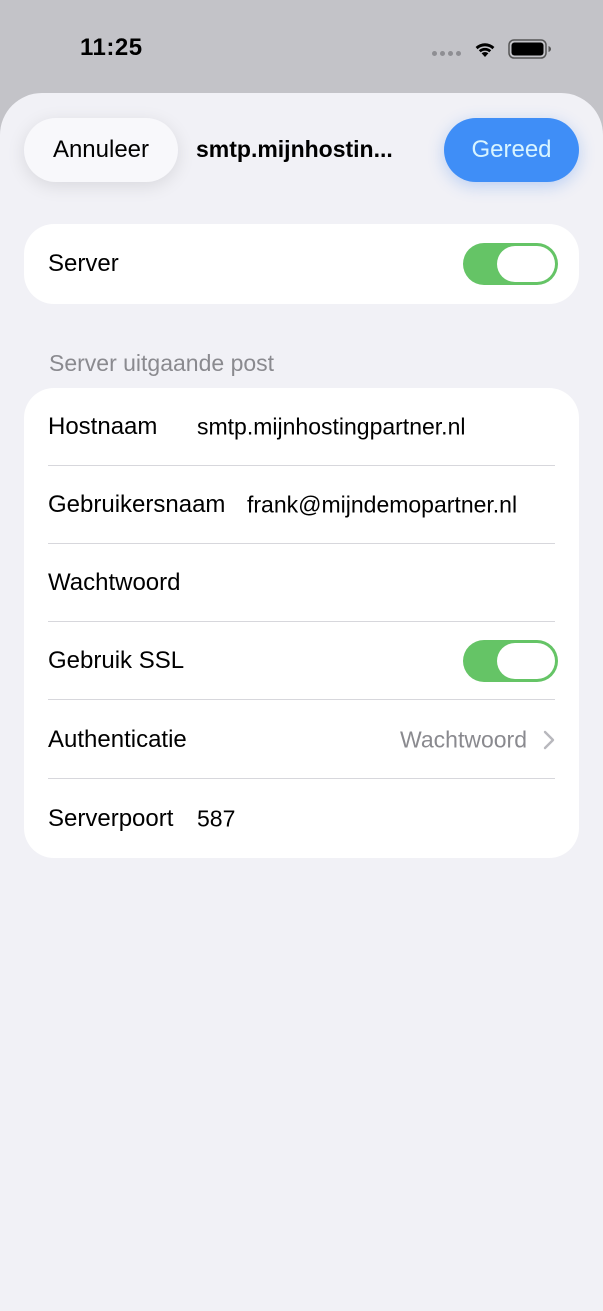 Image resolution: width=603 pixels, height=1311 pixels. I want to click on ssl-row: Gebruik SSL, so click(301, 661).